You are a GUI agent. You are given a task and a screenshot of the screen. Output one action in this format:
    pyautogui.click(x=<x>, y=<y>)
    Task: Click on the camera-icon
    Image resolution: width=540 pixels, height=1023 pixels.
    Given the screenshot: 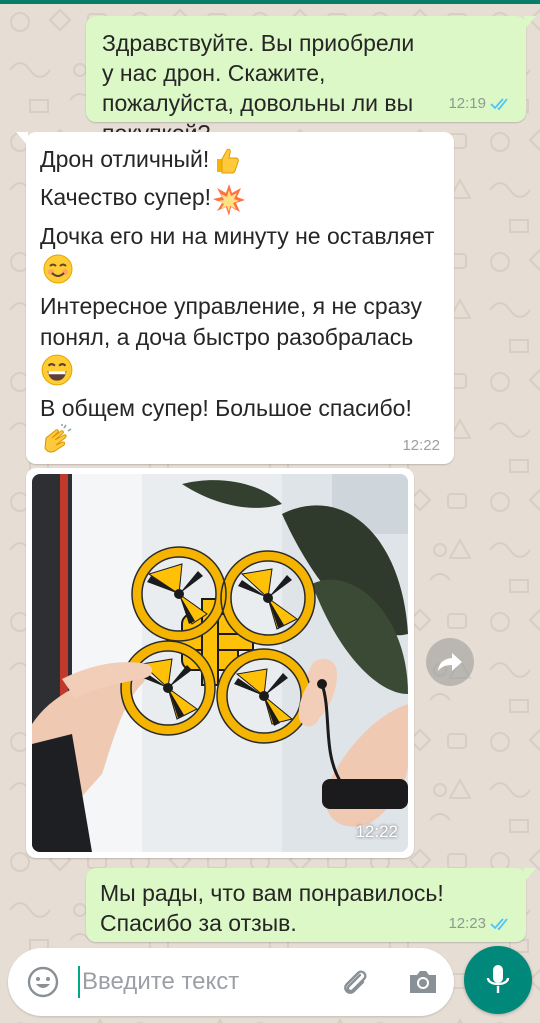 What is the action you would take?
    pyautogui.click(x=423, y=982)
    